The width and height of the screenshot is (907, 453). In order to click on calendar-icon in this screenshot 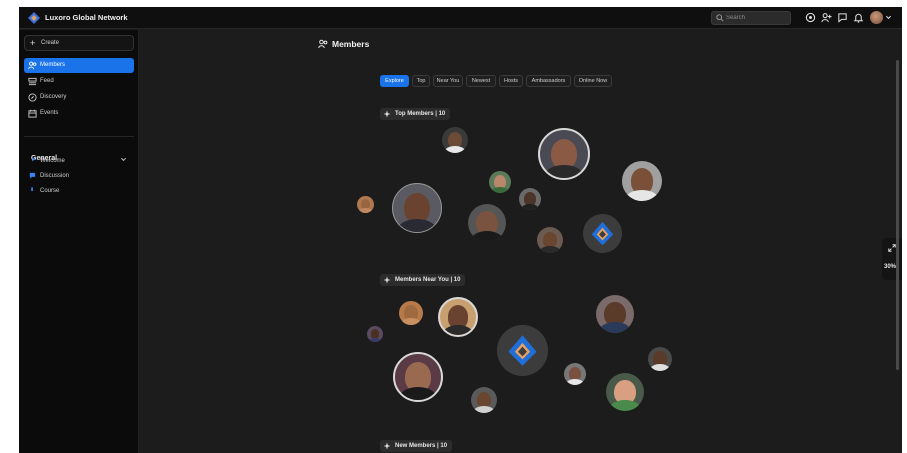, I will do `click(32, 113)`.